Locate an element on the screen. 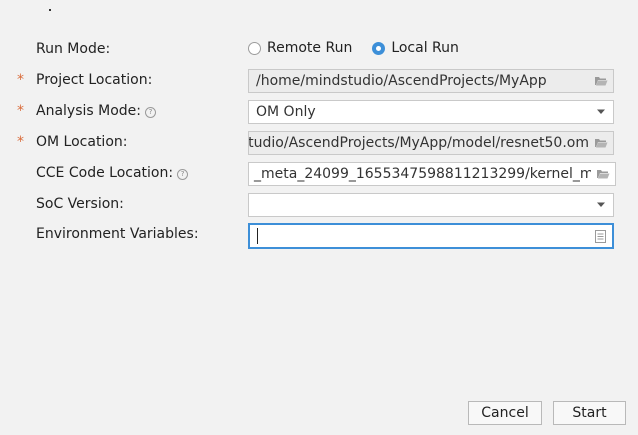 Image resolution: width=638 pixels, height=435 pixels. project-location-label: Project Location: is located at coordinates (94, 80).